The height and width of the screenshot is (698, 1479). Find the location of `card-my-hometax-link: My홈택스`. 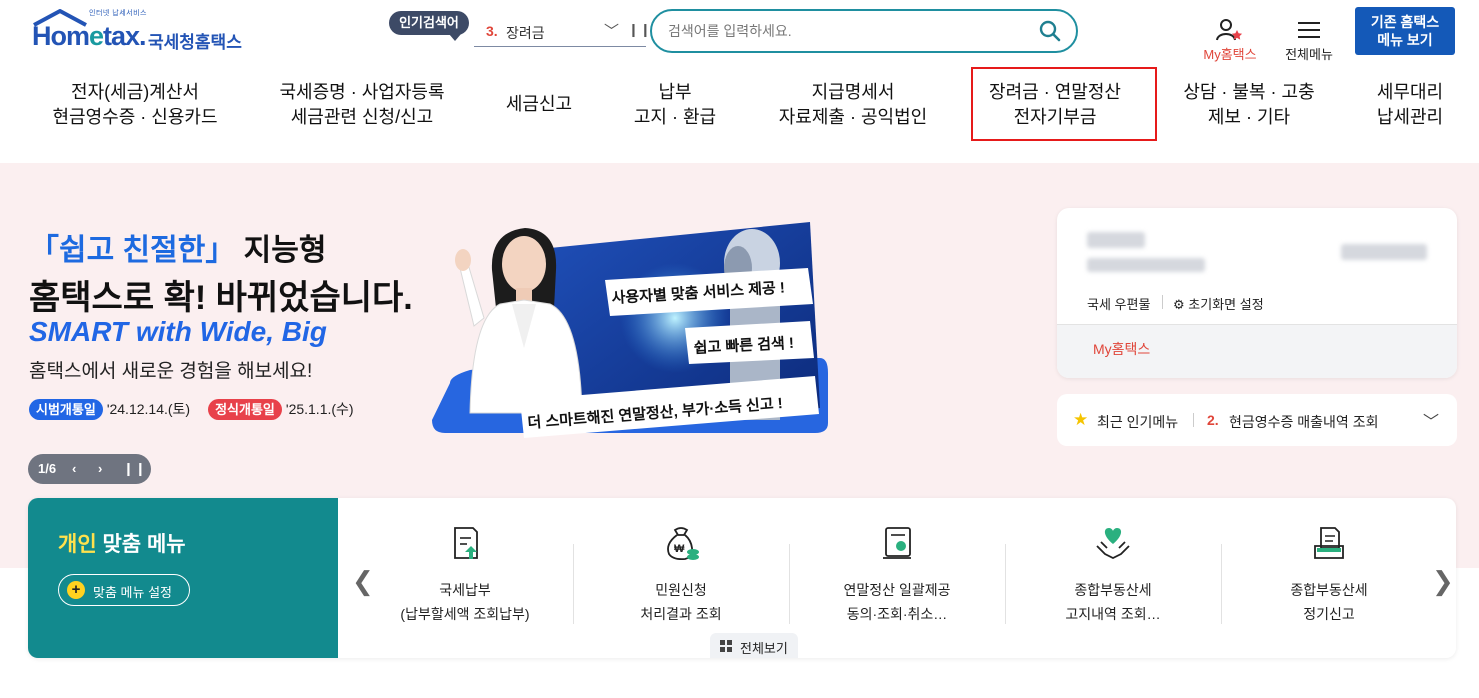

card-my-hometax-link: My홈택스 is located at coordinates (1121, 349).